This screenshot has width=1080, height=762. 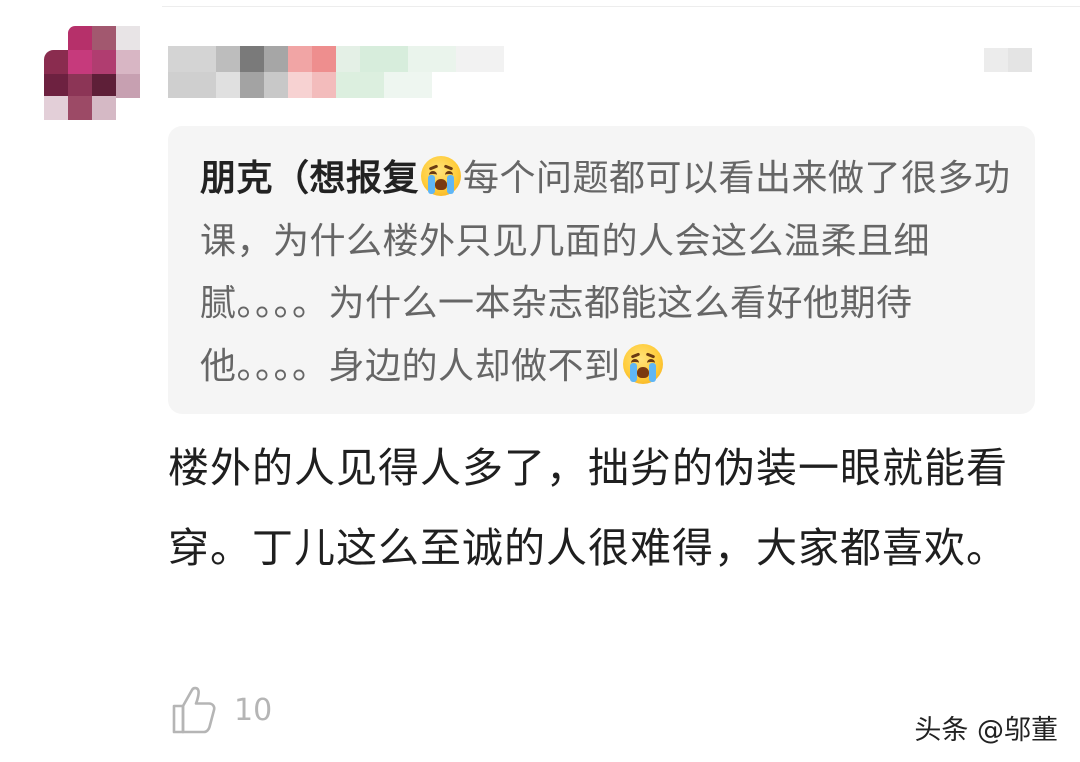 I want to click on top-divider, so click(x=621, y=3).